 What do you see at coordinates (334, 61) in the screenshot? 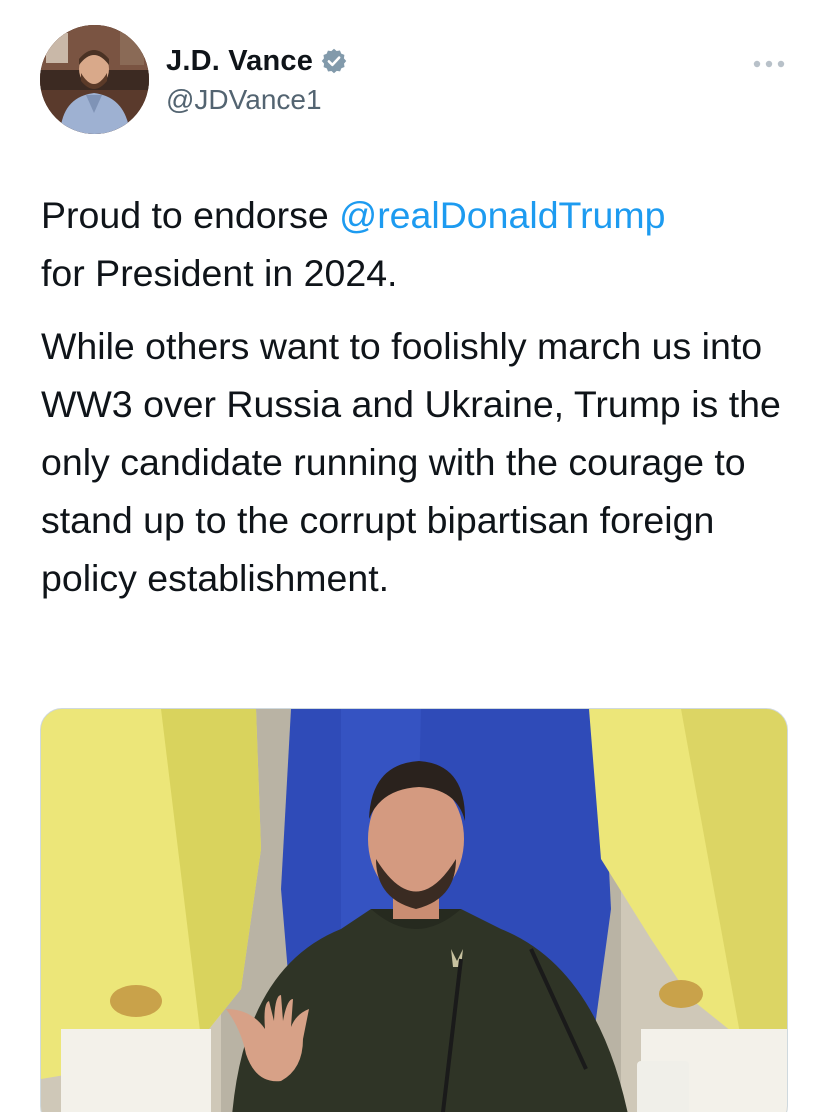
I see `verified-badge-icon` at bounding box center [334, 61].